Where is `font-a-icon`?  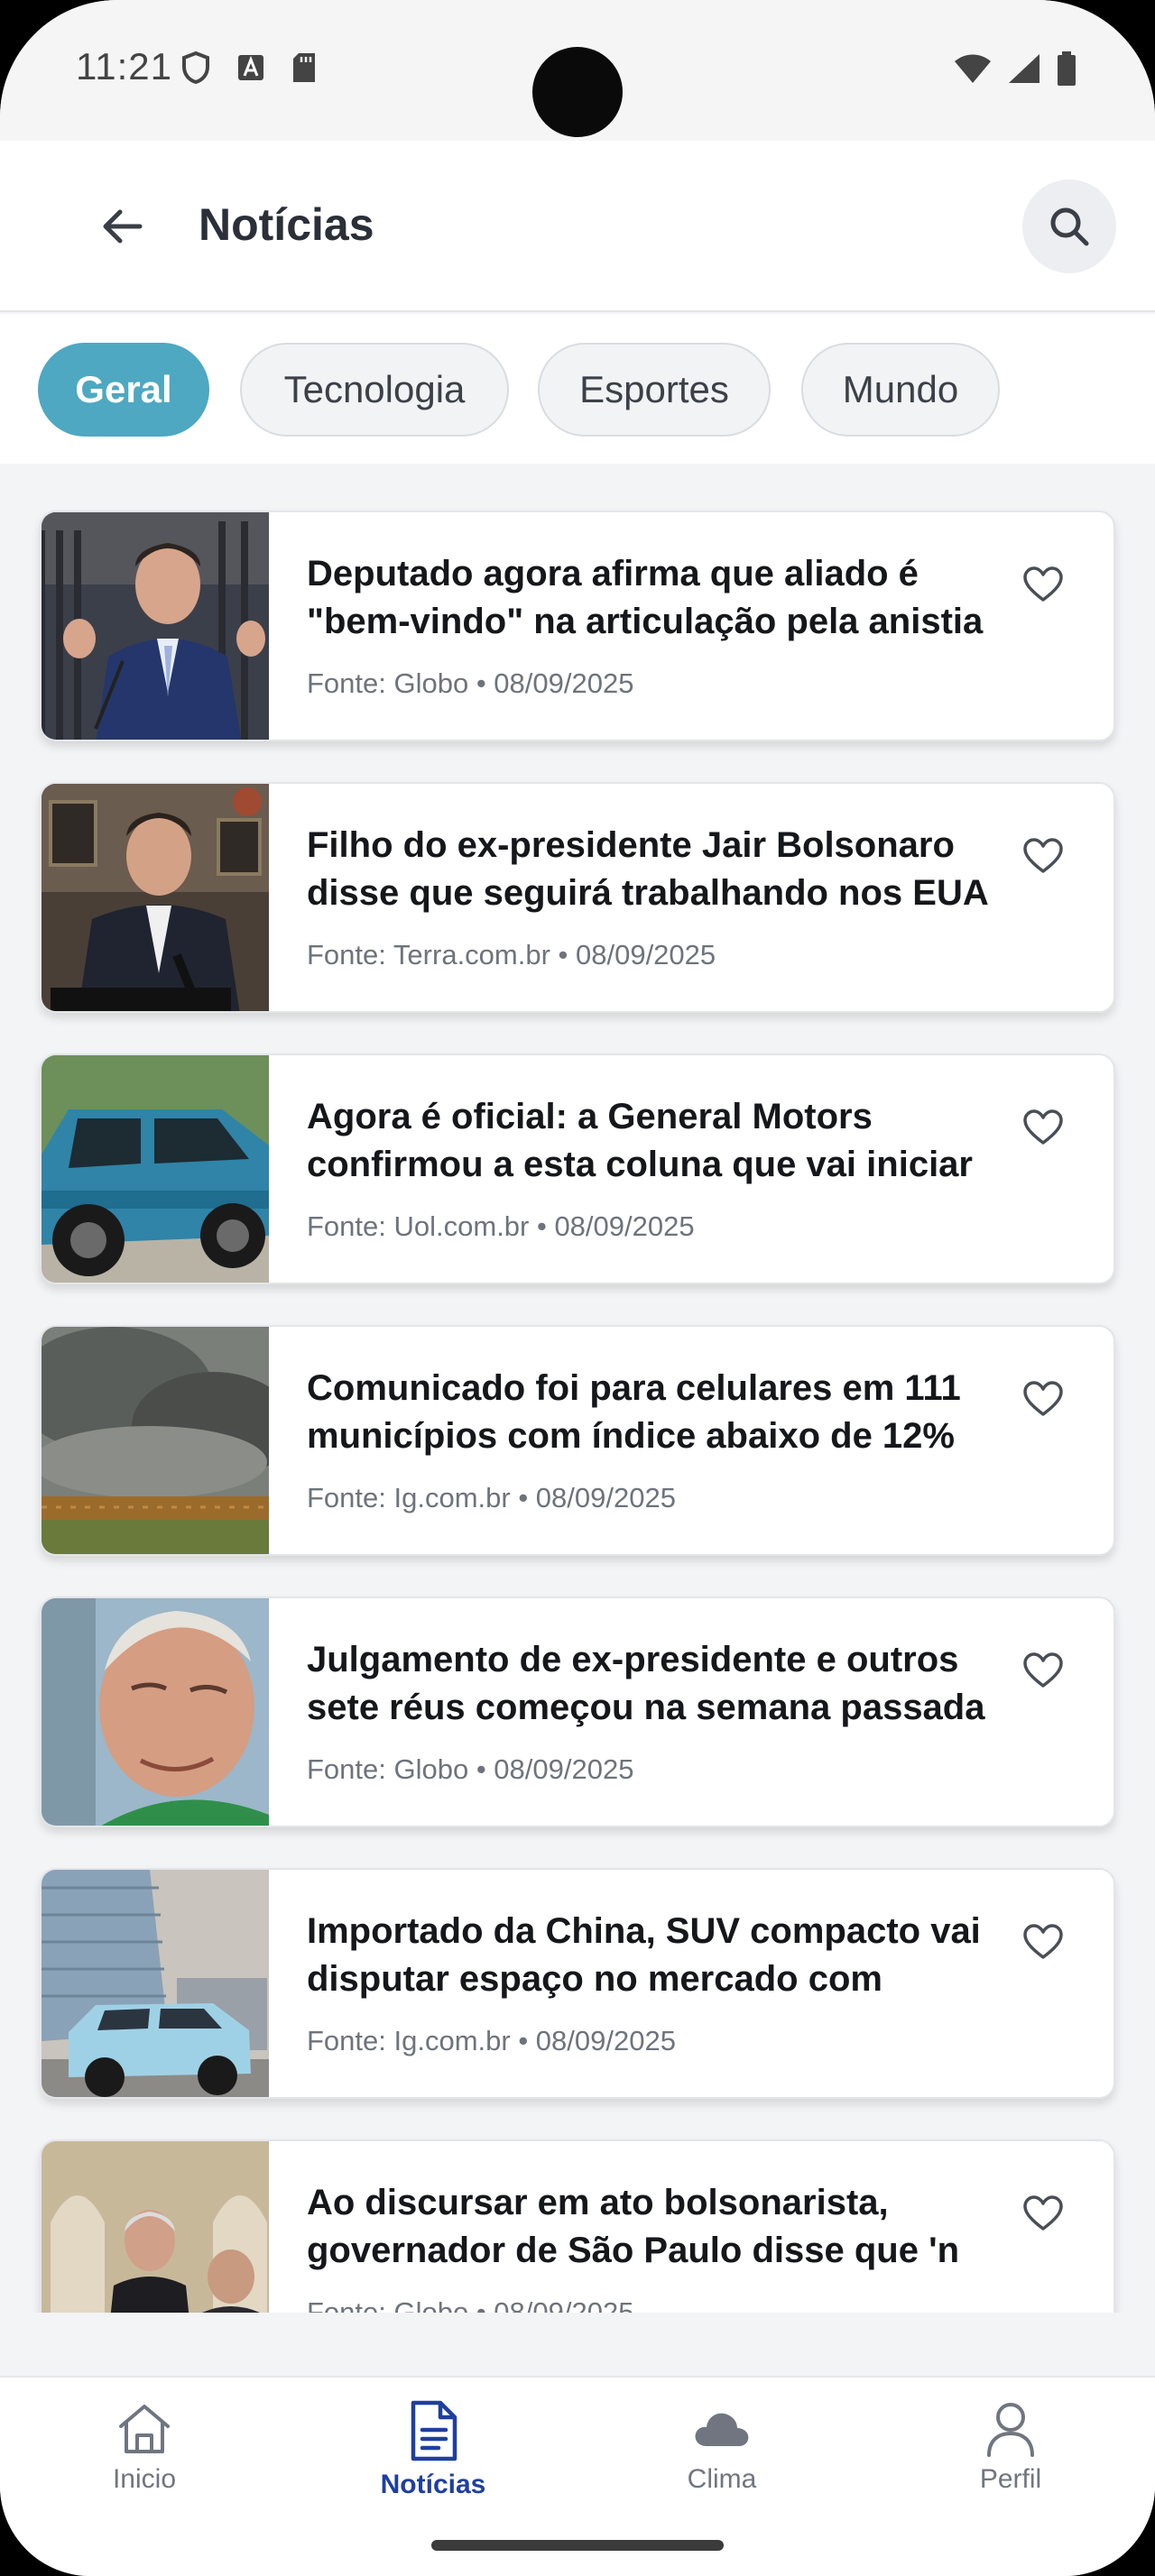 font-a-icon is located at coordinates (251, 68).